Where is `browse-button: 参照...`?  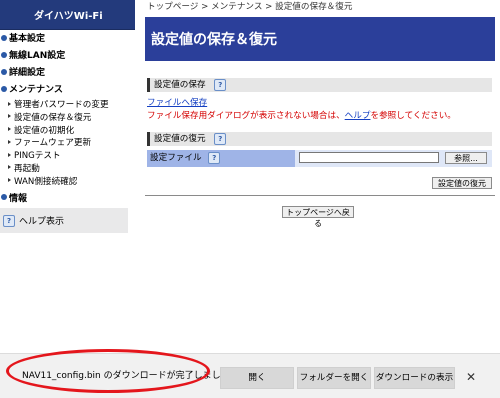
browse-button: 参照... is located at coordinates (466, 158).